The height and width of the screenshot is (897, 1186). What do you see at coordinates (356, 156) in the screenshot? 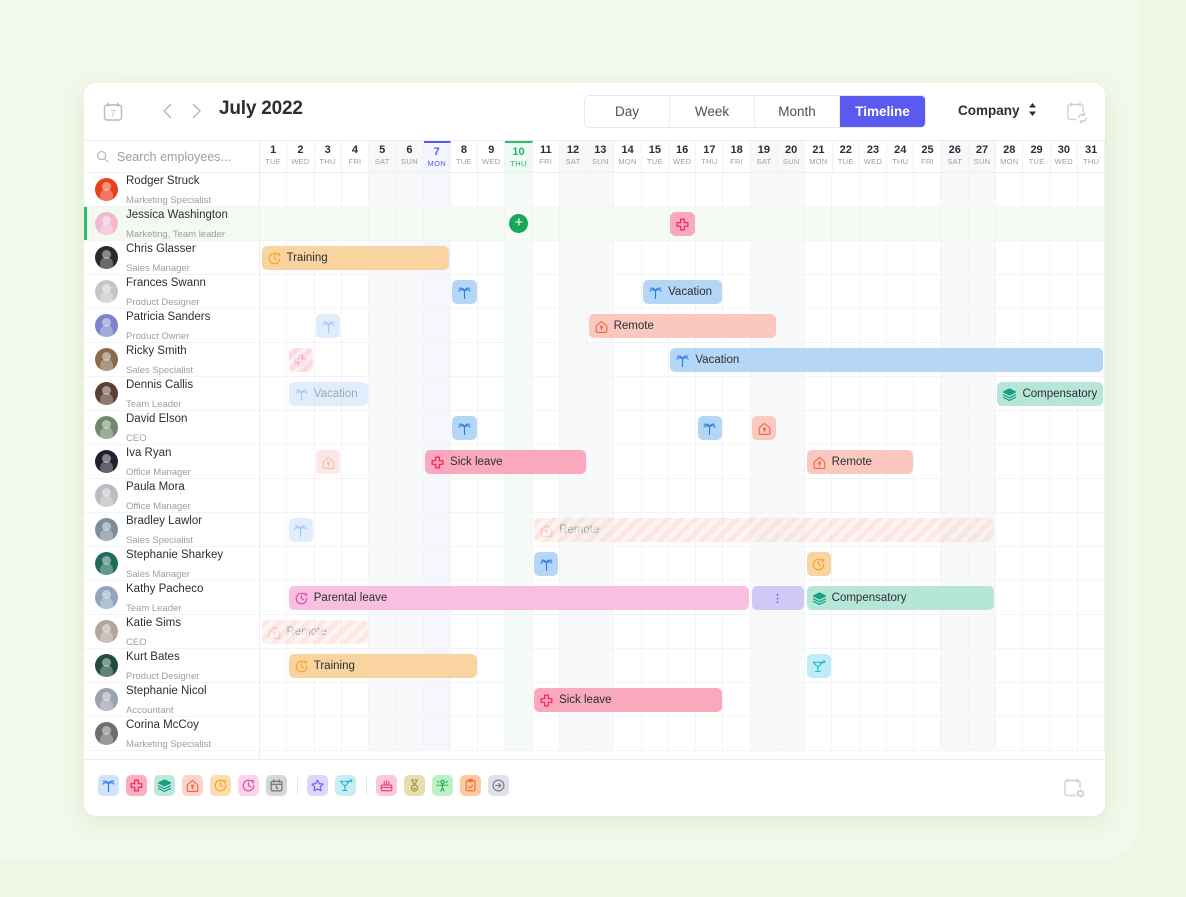
I see `day-header-cell: 4 FRI` at bounding box center [356, 156].